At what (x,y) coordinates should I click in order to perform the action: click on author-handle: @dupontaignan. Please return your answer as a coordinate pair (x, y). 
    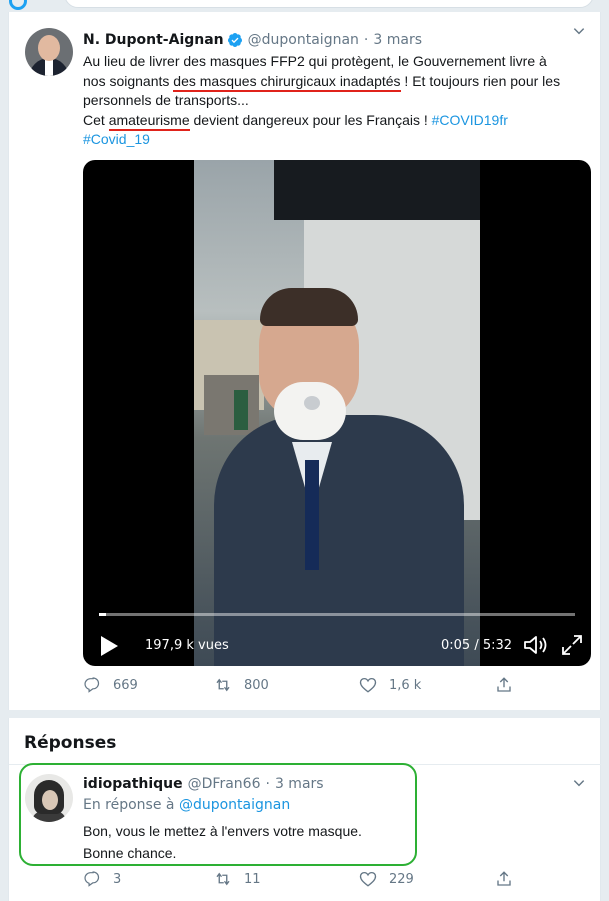
    Looking at the image, I should click on (303, 40).